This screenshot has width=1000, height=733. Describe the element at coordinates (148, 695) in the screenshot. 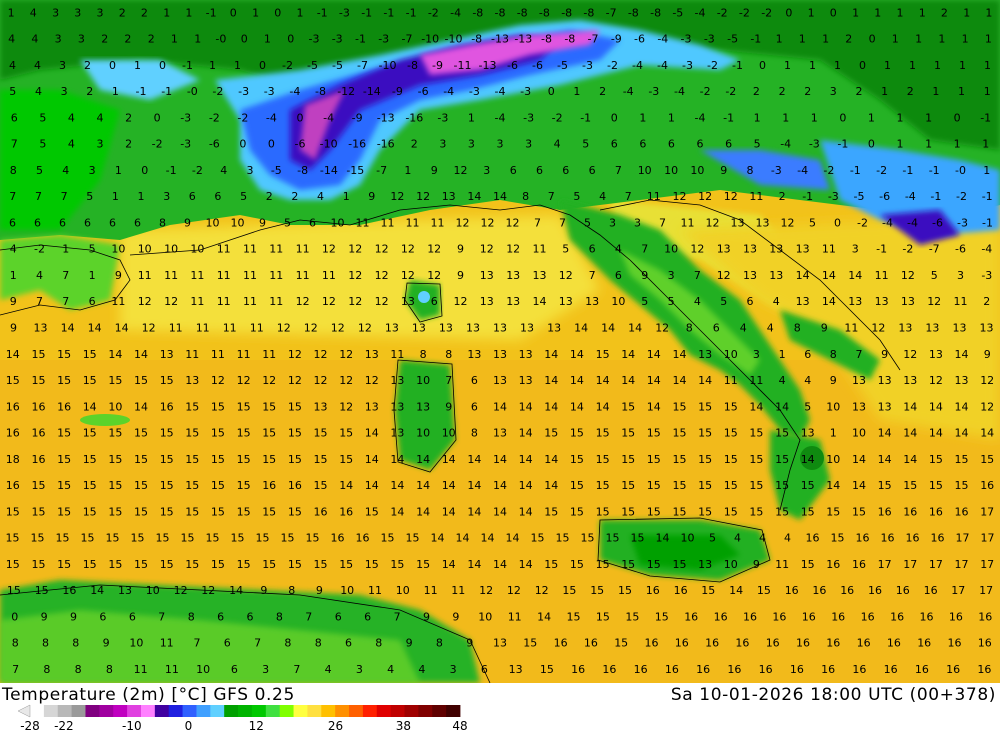

I see `chart-title: Temperature (2m) [°C] GFS 0.25` at that location.